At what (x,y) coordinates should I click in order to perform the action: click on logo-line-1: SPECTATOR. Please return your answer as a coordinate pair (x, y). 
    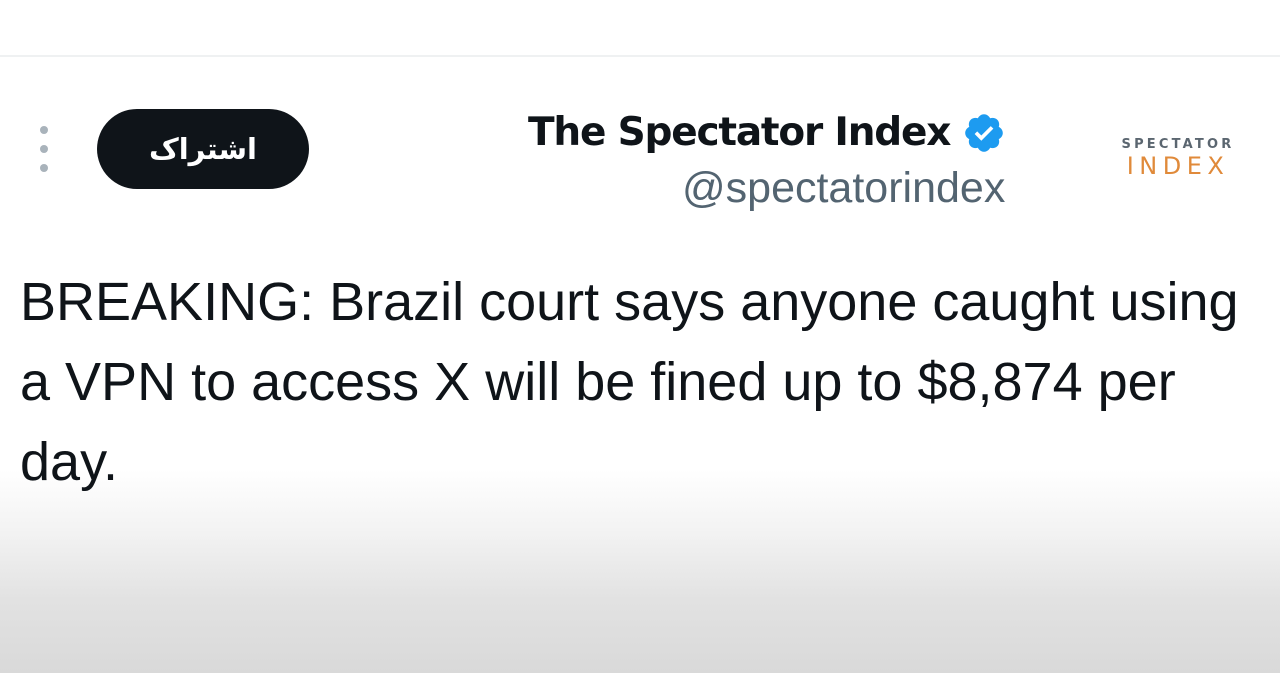
    Looking at the image, I should click on (1178, 144).